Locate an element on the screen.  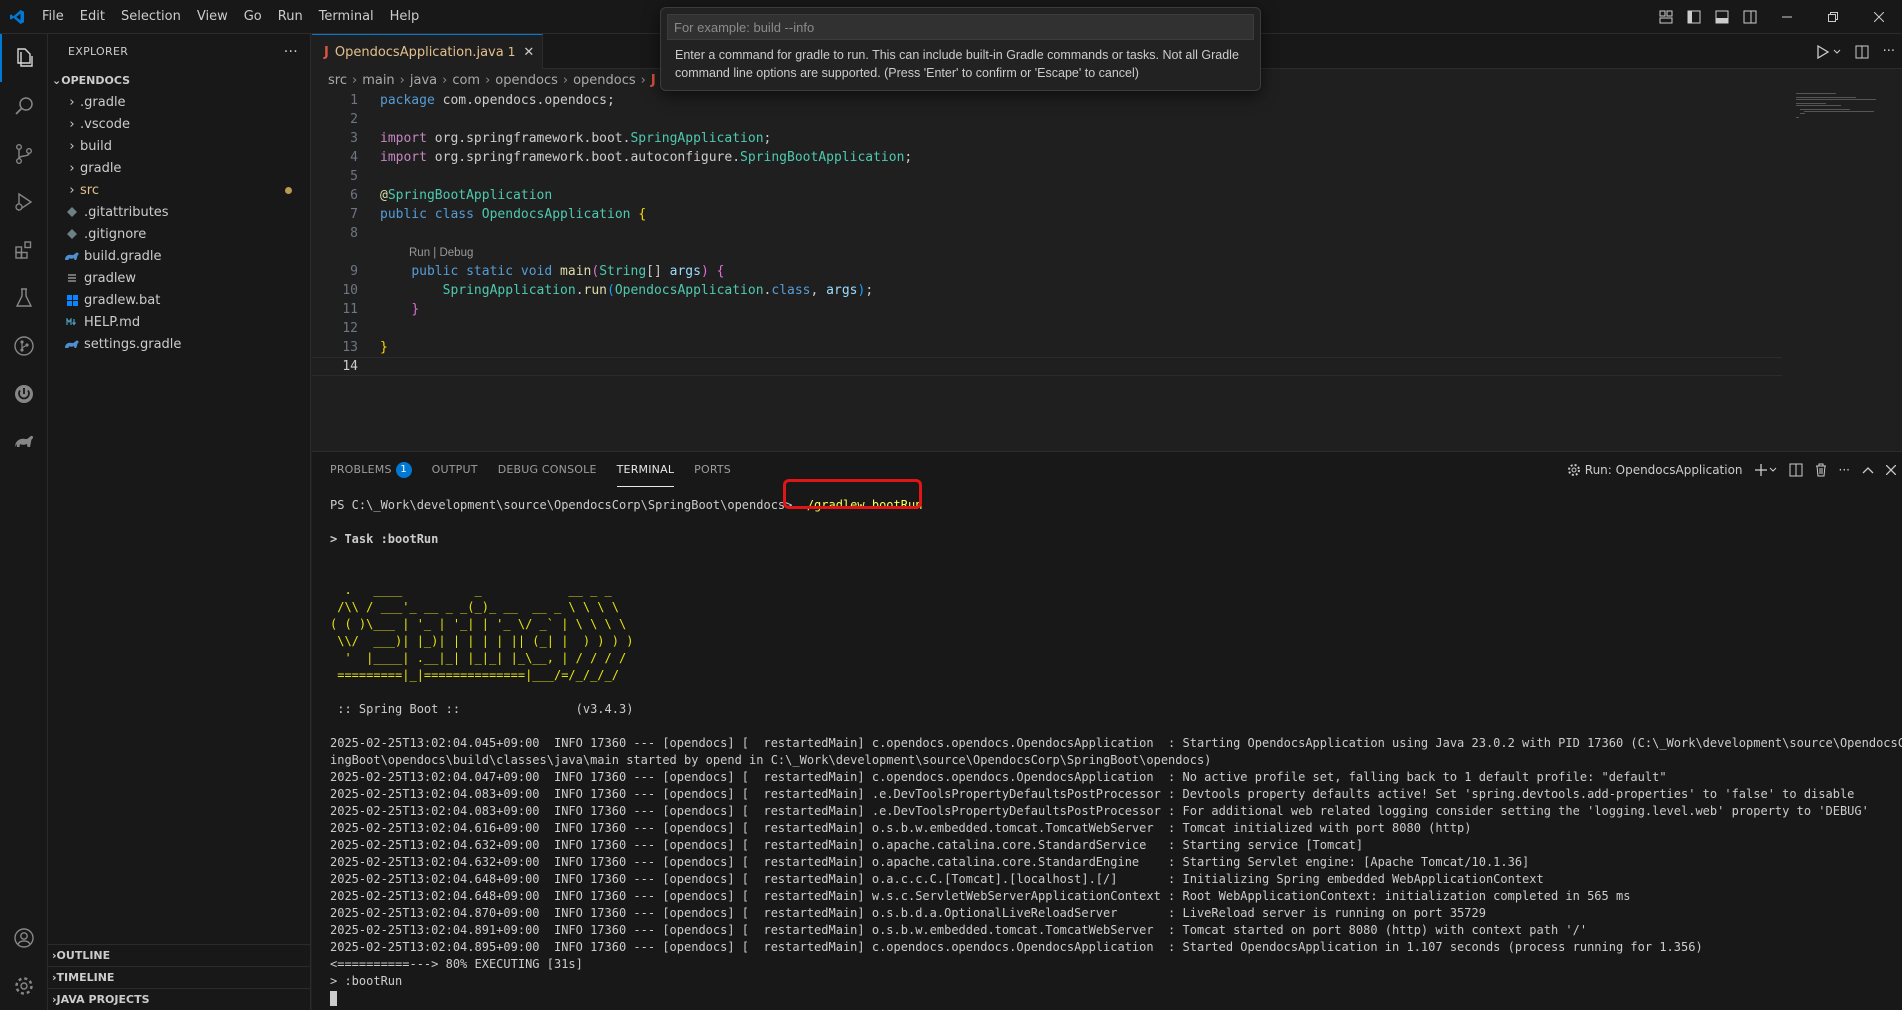
menu-run: Run is located at coordinates (290, 17).